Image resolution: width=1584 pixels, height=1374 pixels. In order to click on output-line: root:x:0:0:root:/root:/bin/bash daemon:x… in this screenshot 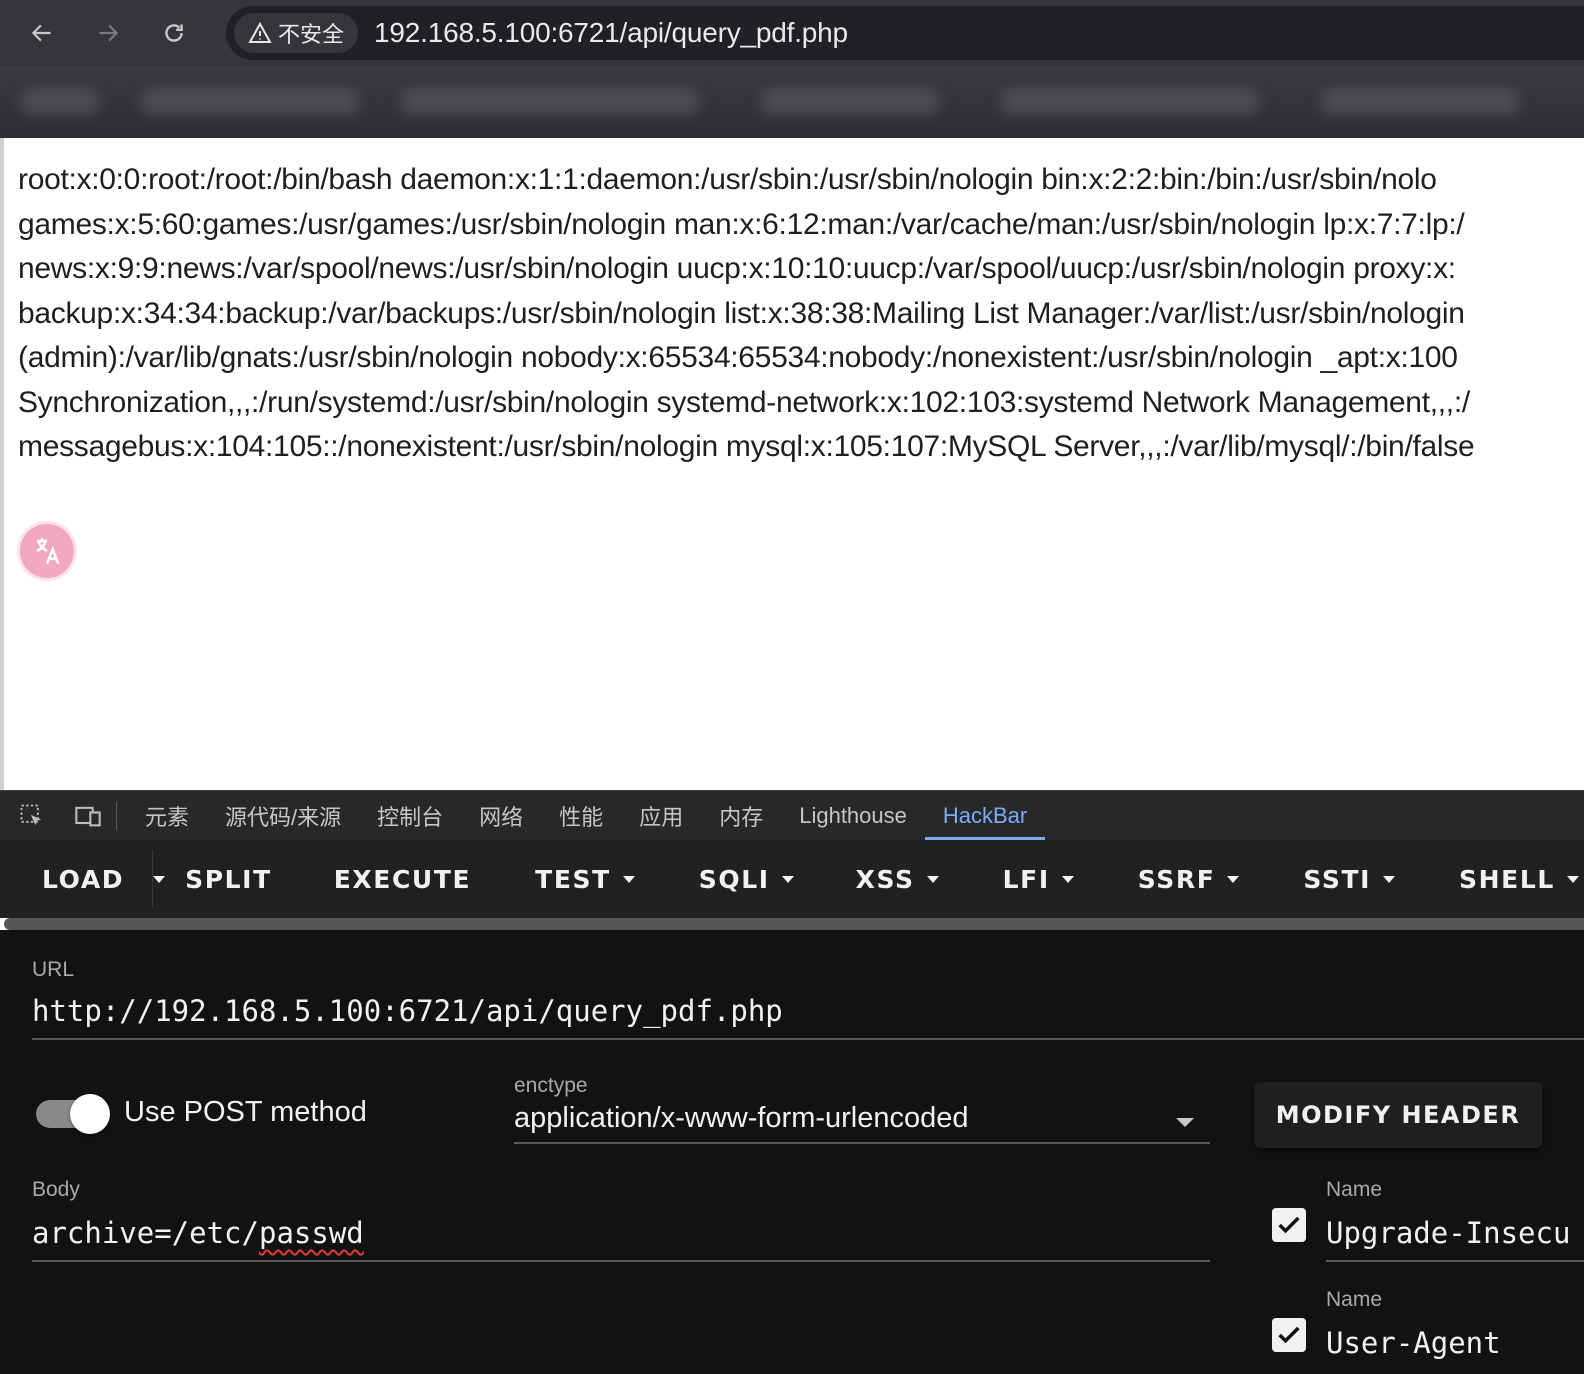, I will do `click(727, 179)`.